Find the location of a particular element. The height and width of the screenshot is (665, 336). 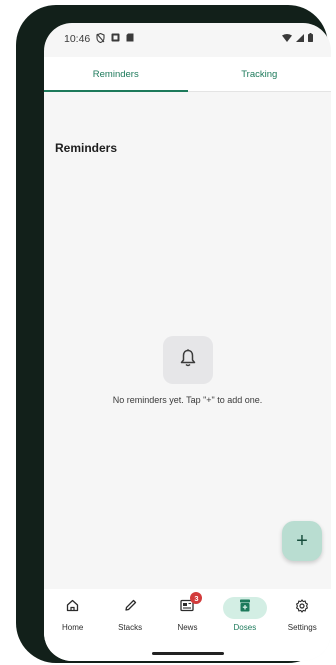

tab-reminders: Reminders is located at coordinates (116, 74).